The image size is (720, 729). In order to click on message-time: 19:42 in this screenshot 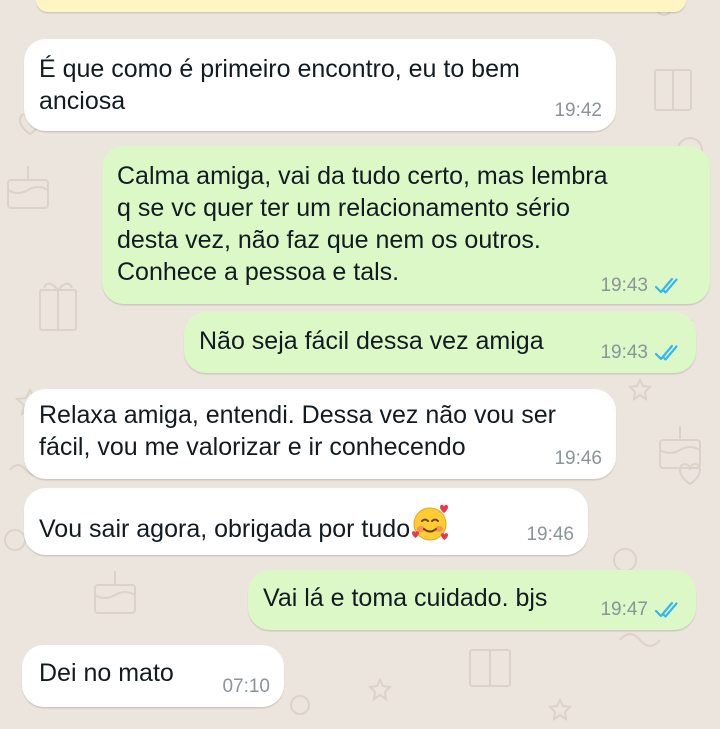, I will do `click(578, 110)`.